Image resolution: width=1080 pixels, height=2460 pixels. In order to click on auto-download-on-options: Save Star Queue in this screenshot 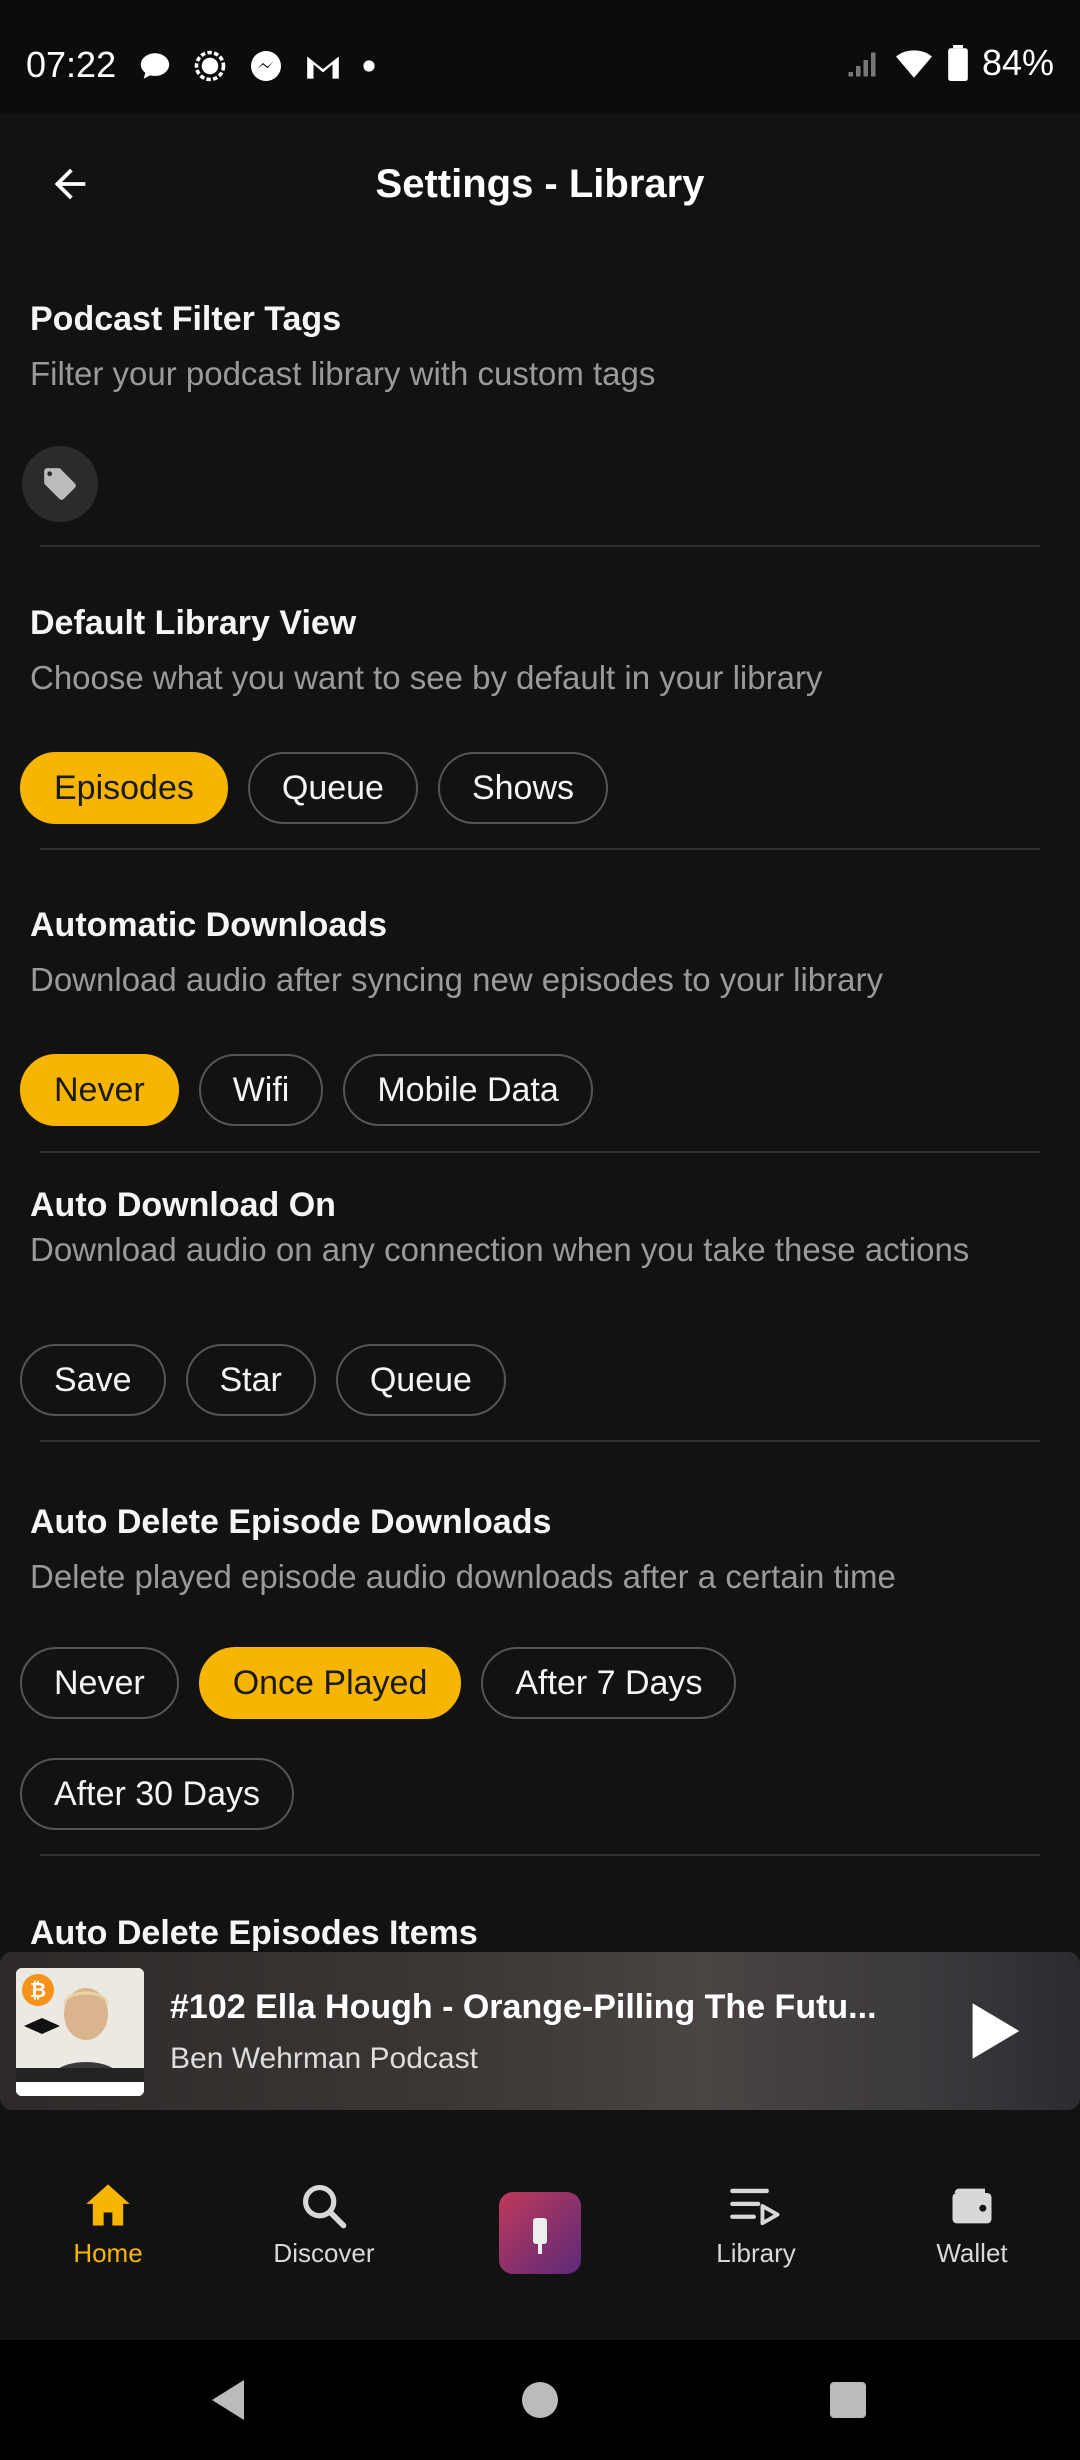, I will do `click(263, 1380)`.